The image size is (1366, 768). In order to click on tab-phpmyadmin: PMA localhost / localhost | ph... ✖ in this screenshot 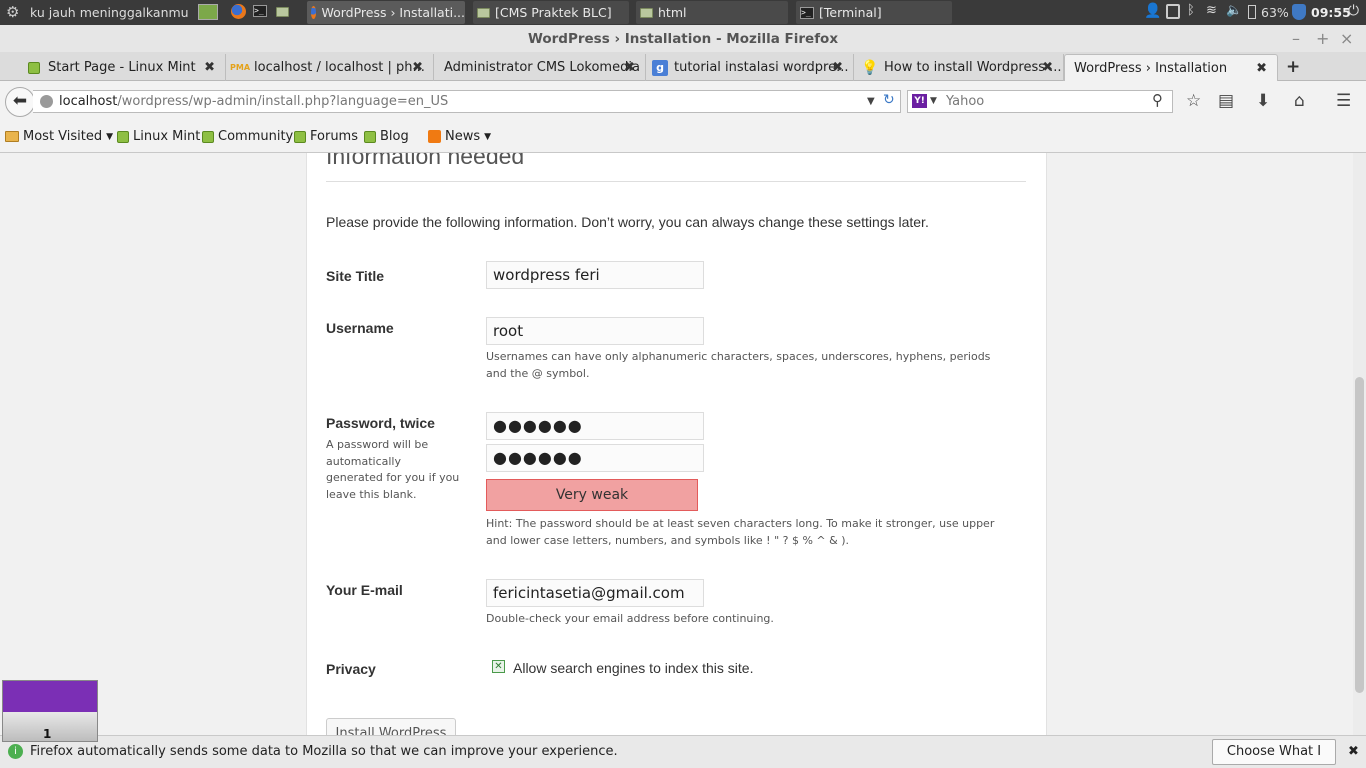, I will do `click(330, 67)`.